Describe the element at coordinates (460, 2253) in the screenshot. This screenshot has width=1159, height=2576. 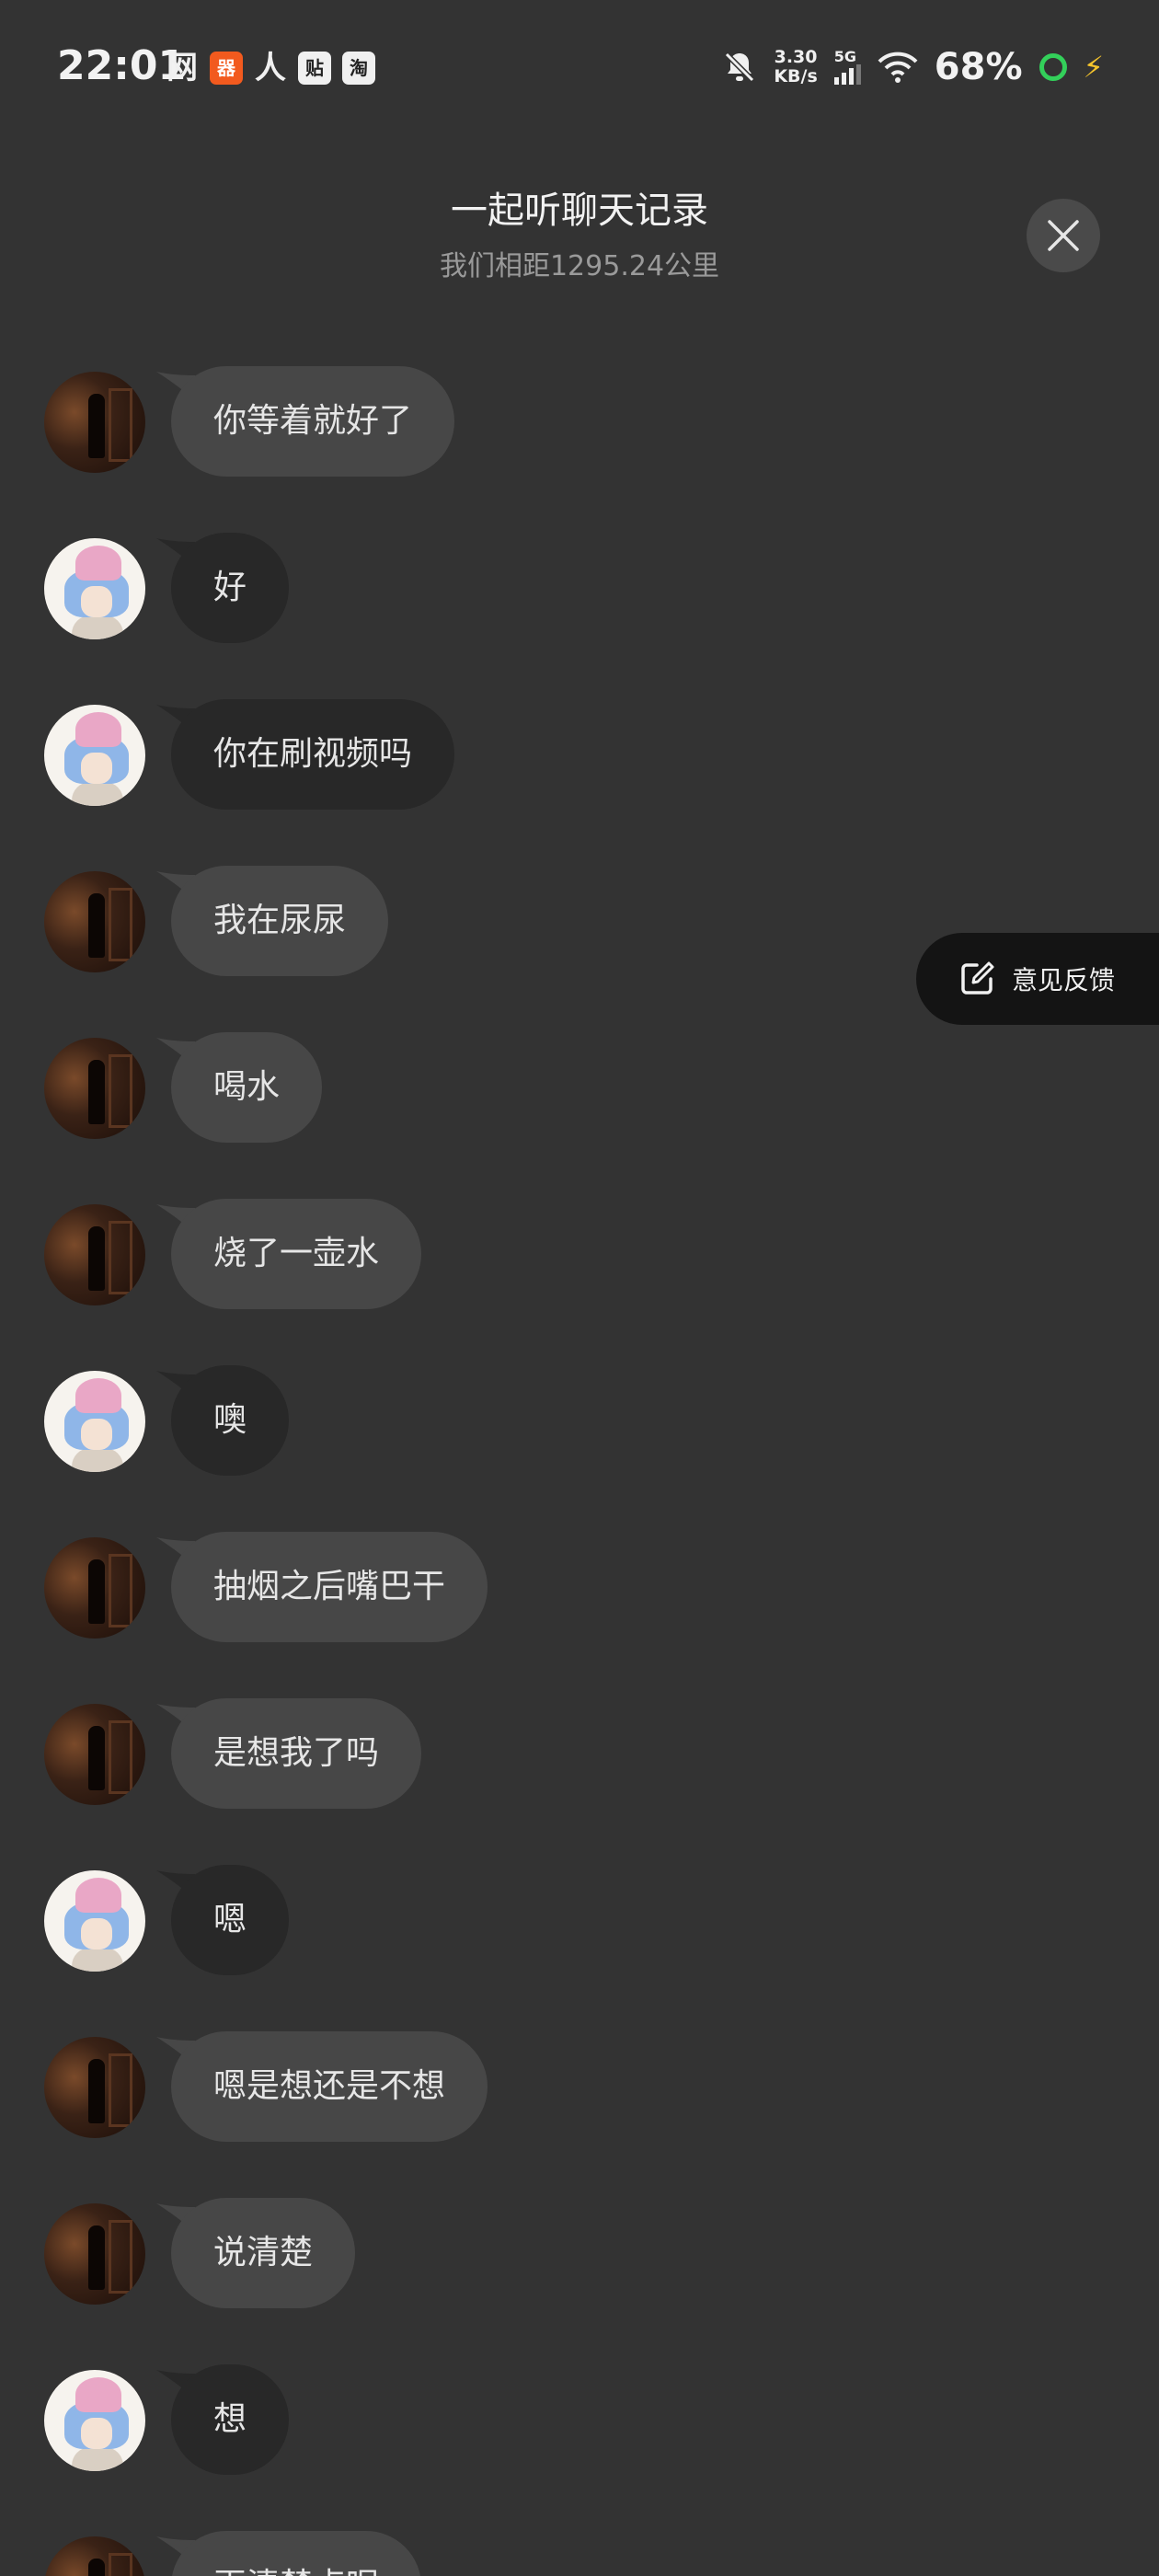
I see `message-row: 说清楚` at that location.